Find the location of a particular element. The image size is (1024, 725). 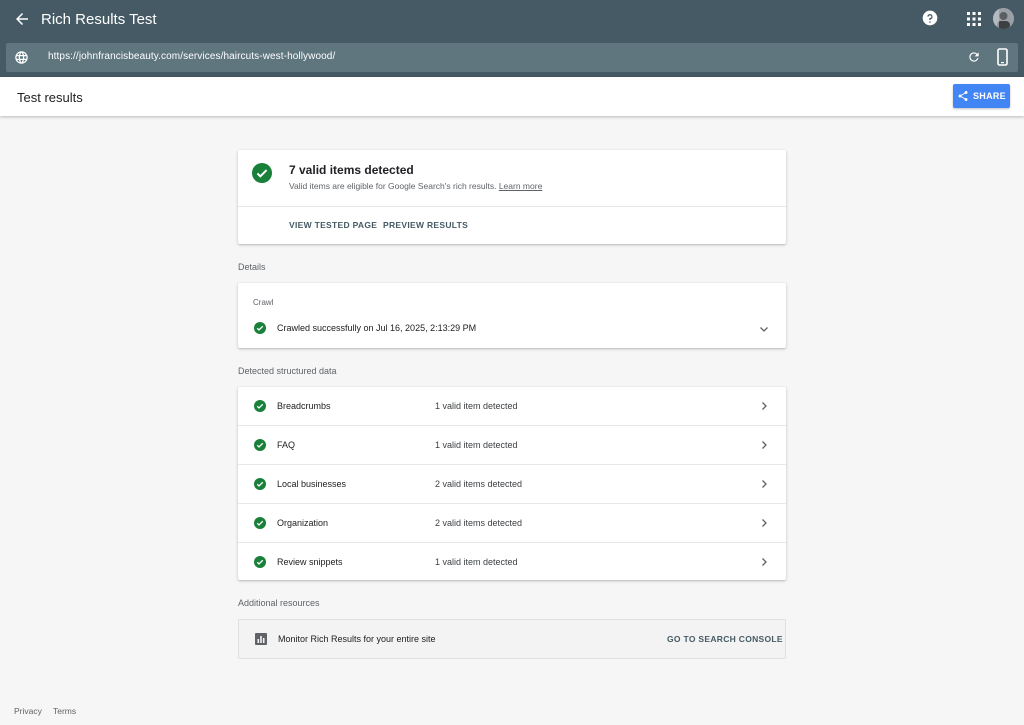

share-button: SHARE is located at coordinates (981, 96).